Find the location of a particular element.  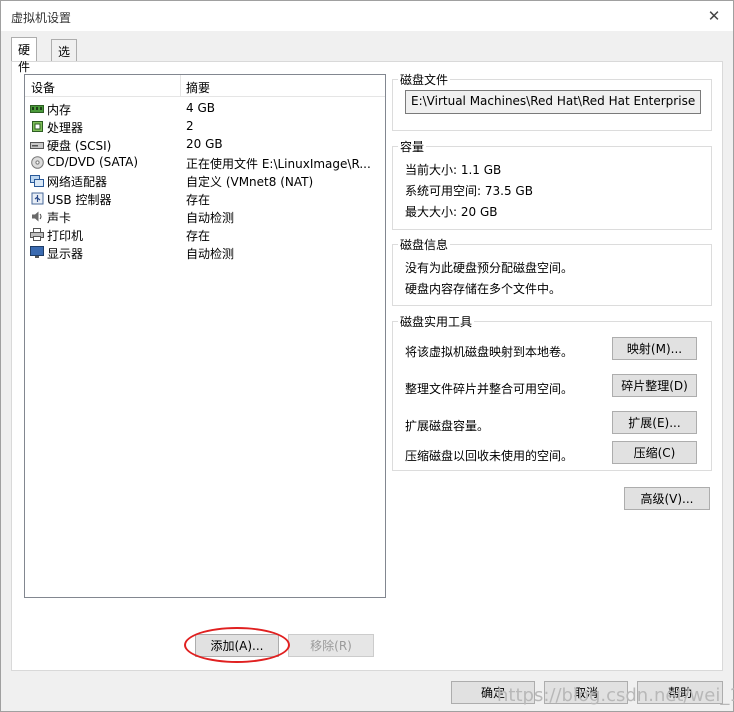

device-name: USB 控制器 is located at coordinates (79, 200).